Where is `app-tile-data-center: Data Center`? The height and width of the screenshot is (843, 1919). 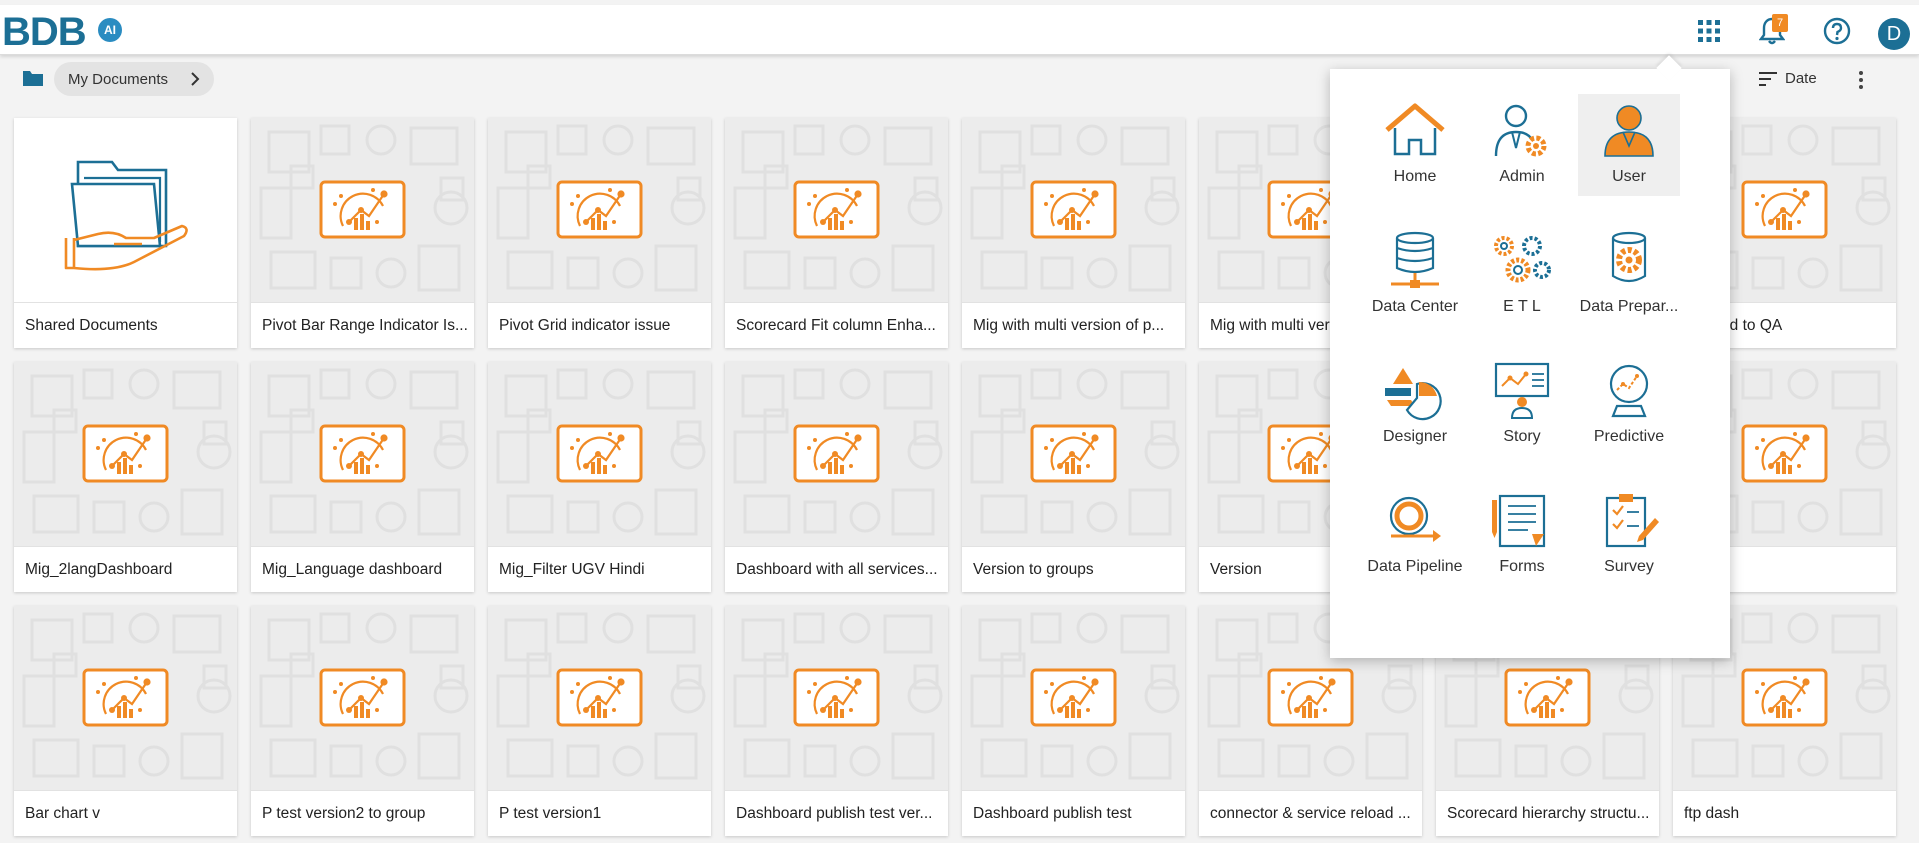
app-tile-data-center: Data Center is located at coordinates (1415, 275).